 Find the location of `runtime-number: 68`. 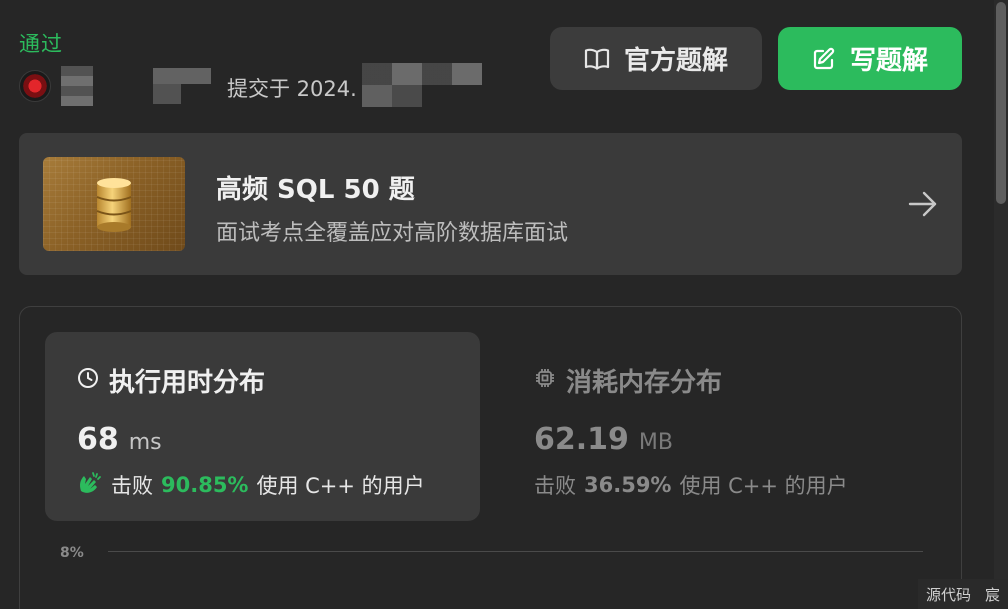

runtime-number: 68 is located at coordinates (98, 439).